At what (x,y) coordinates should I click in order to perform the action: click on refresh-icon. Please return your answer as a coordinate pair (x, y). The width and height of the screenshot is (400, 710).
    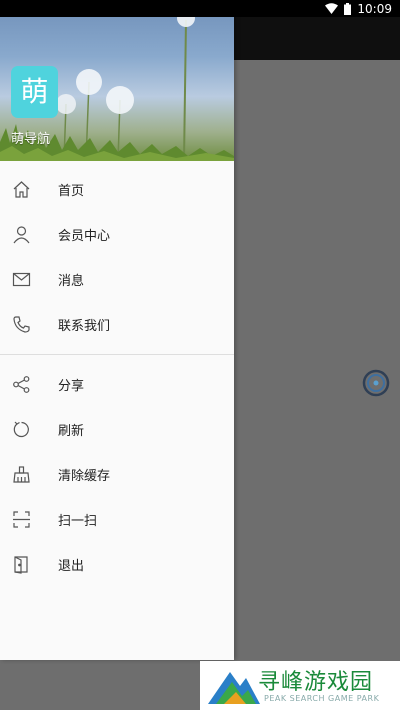
    Looking at the image, I should click on (21, 429).